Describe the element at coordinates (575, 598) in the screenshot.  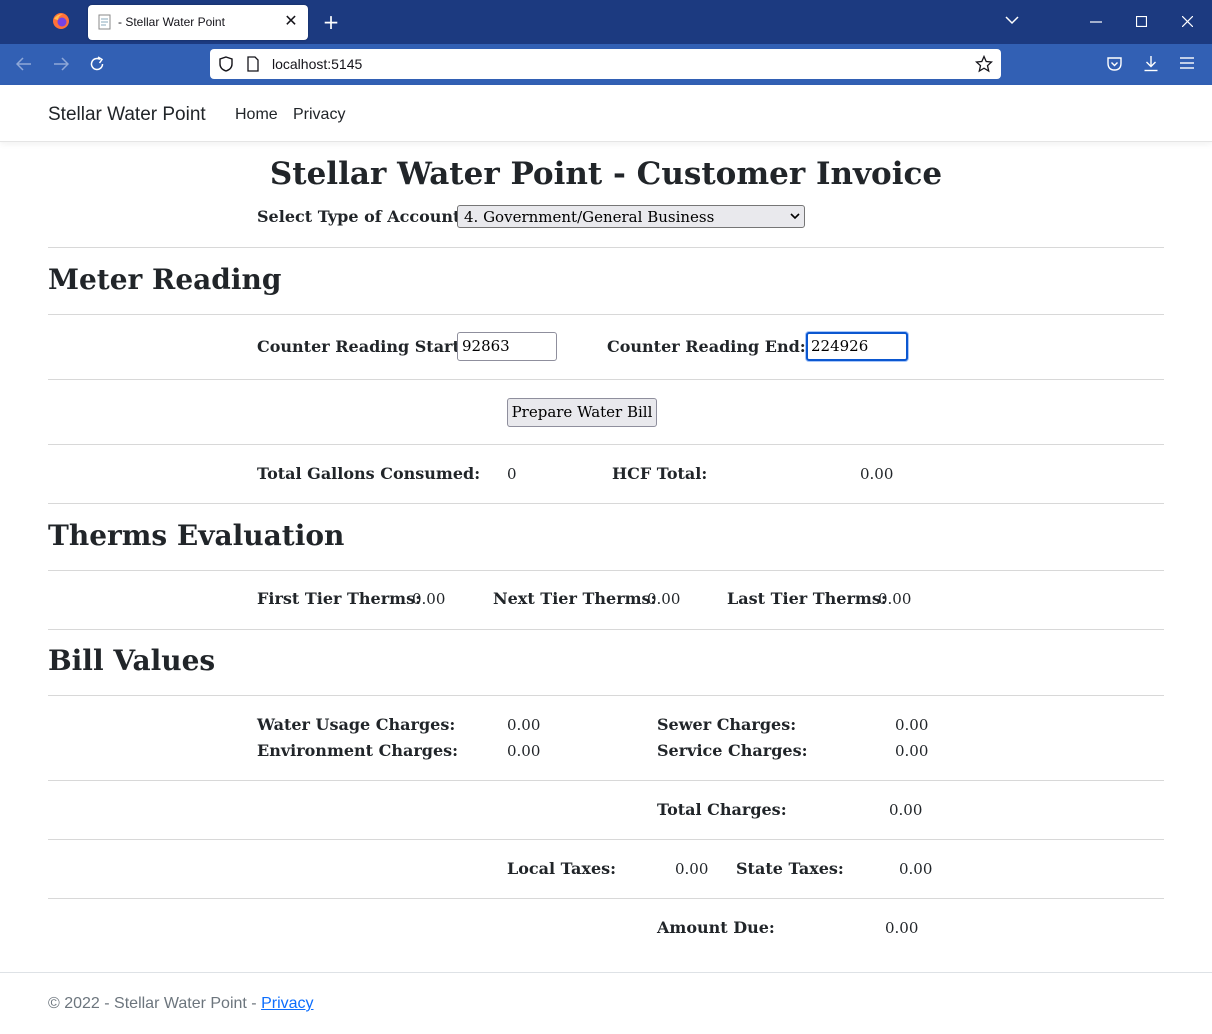
I see `next-tier-label: Next Tier Therms:` at that location.